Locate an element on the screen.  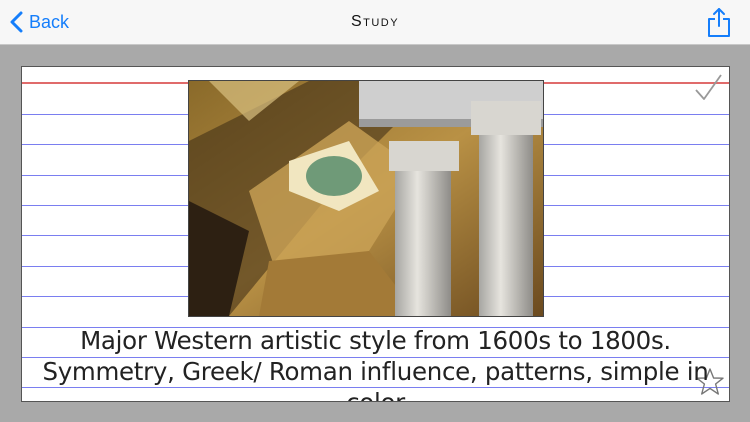
share-icon is located at coordinates (719, 22).